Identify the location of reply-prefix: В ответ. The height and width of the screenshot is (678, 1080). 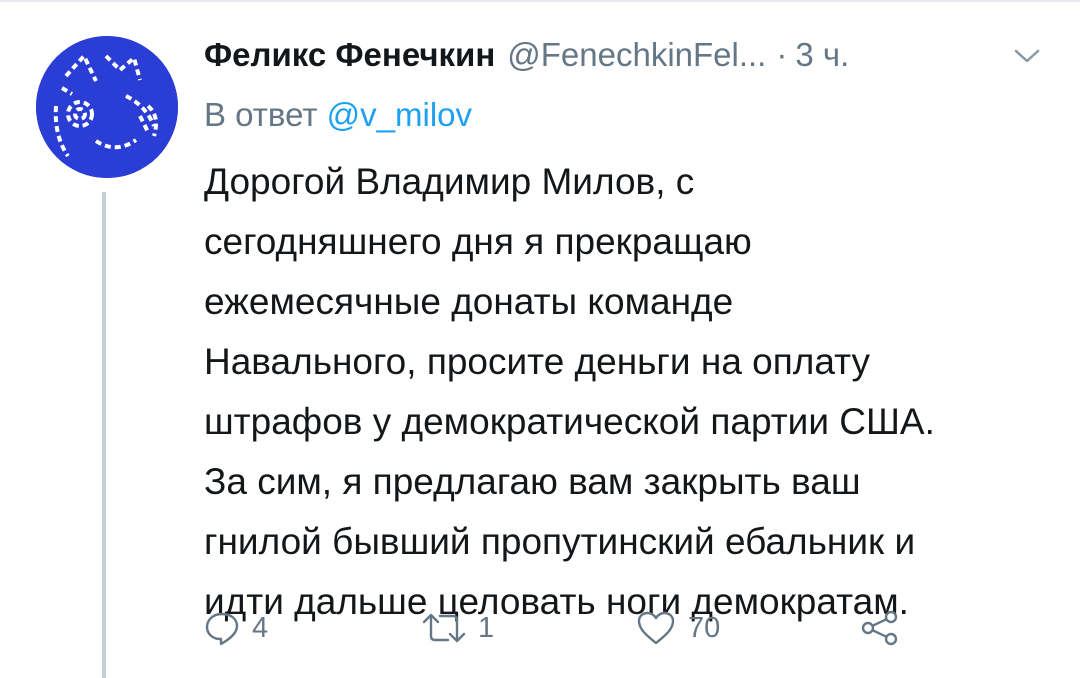
(261, 114).